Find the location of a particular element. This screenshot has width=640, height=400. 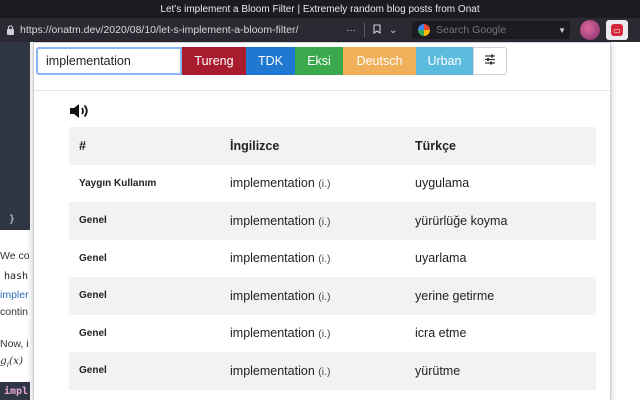

table-row: Genel implementation (i.) yürütme is located at coordinates (332, 371).